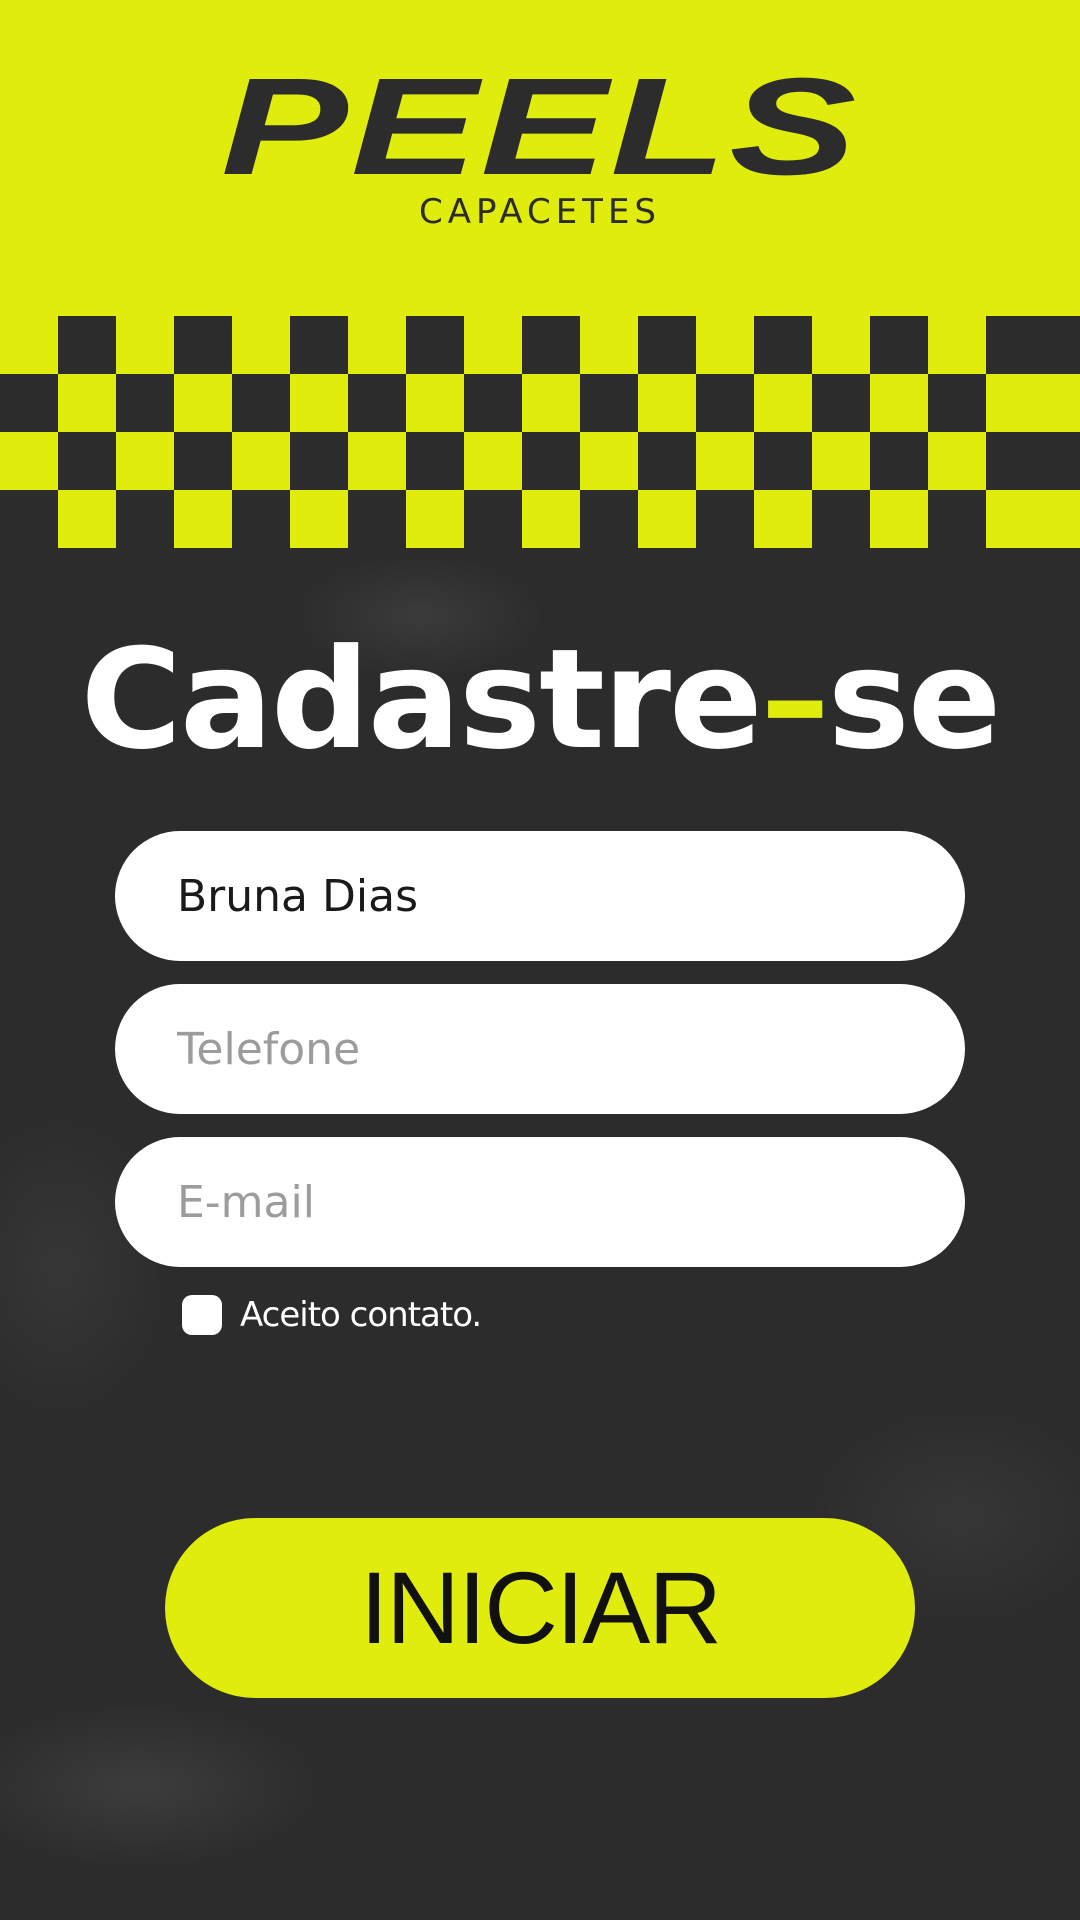 Image resolution: width=1080 pixels, height=1920 pixels. I want to click on phone-field, so click(540, 1049).